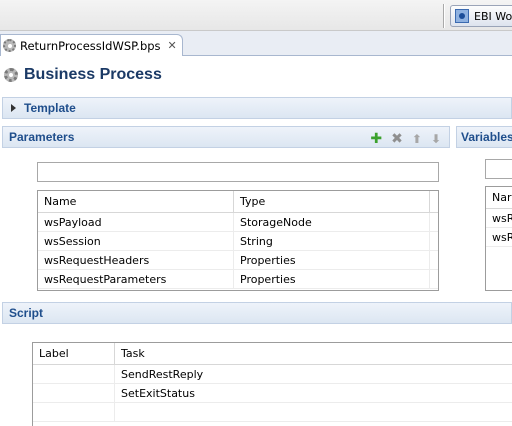  What do you see at coordinates (50, 108) in the screenshot?
I see `template-section-title: Template` at bounding box center [50, 108].